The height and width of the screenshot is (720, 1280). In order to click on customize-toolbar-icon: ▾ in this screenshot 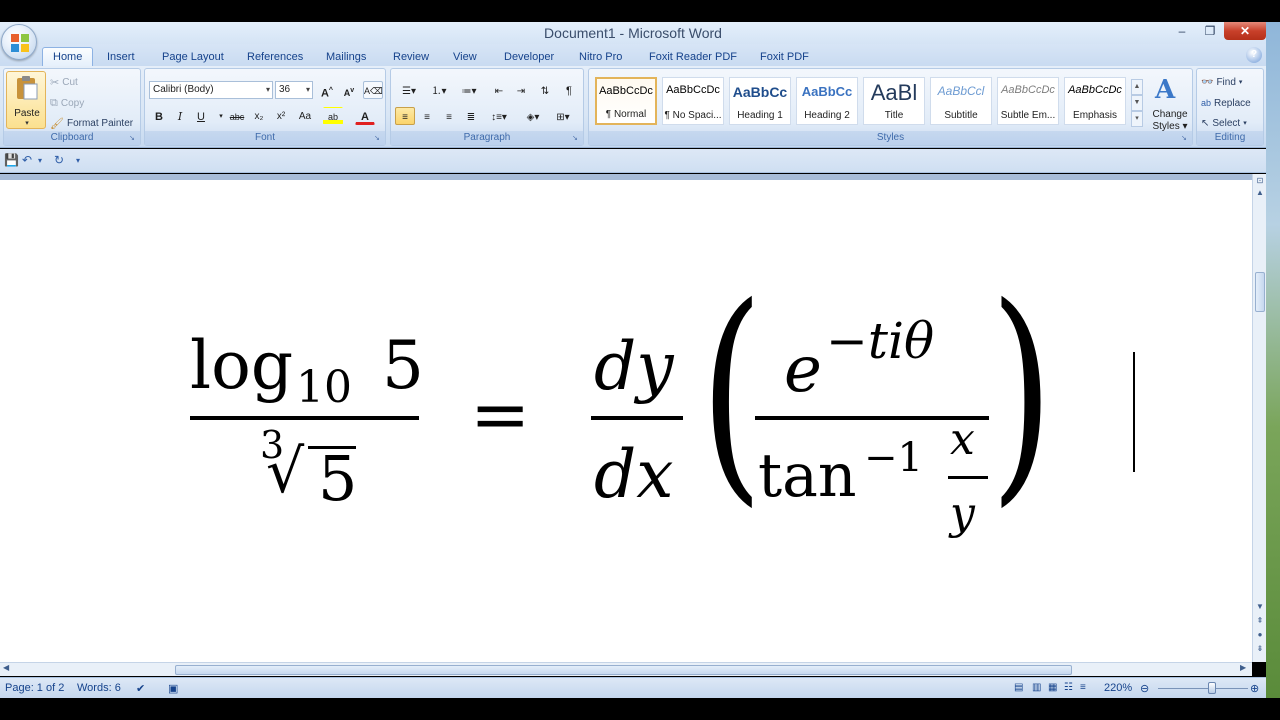, I will do `click(78, 160)`.